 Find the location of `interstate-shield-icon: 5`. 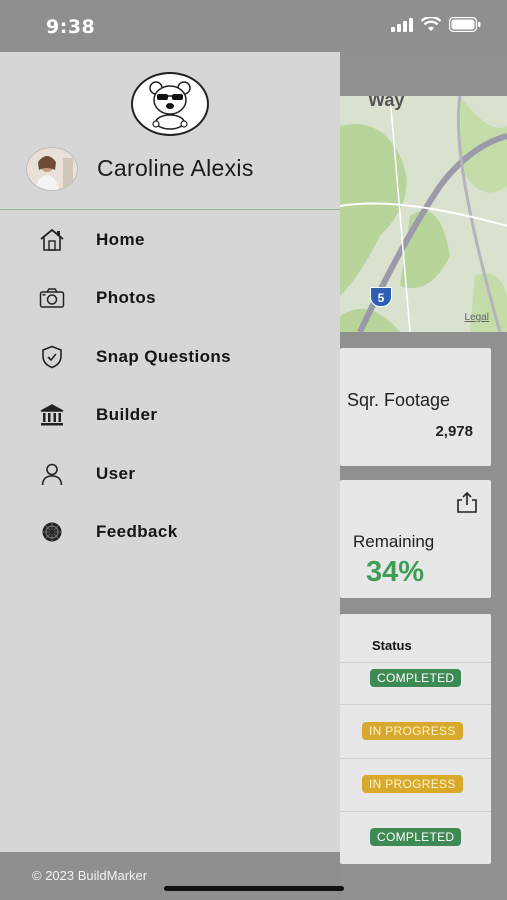

interstate-shield-icon: 5 is located at coordinates (381, 297).